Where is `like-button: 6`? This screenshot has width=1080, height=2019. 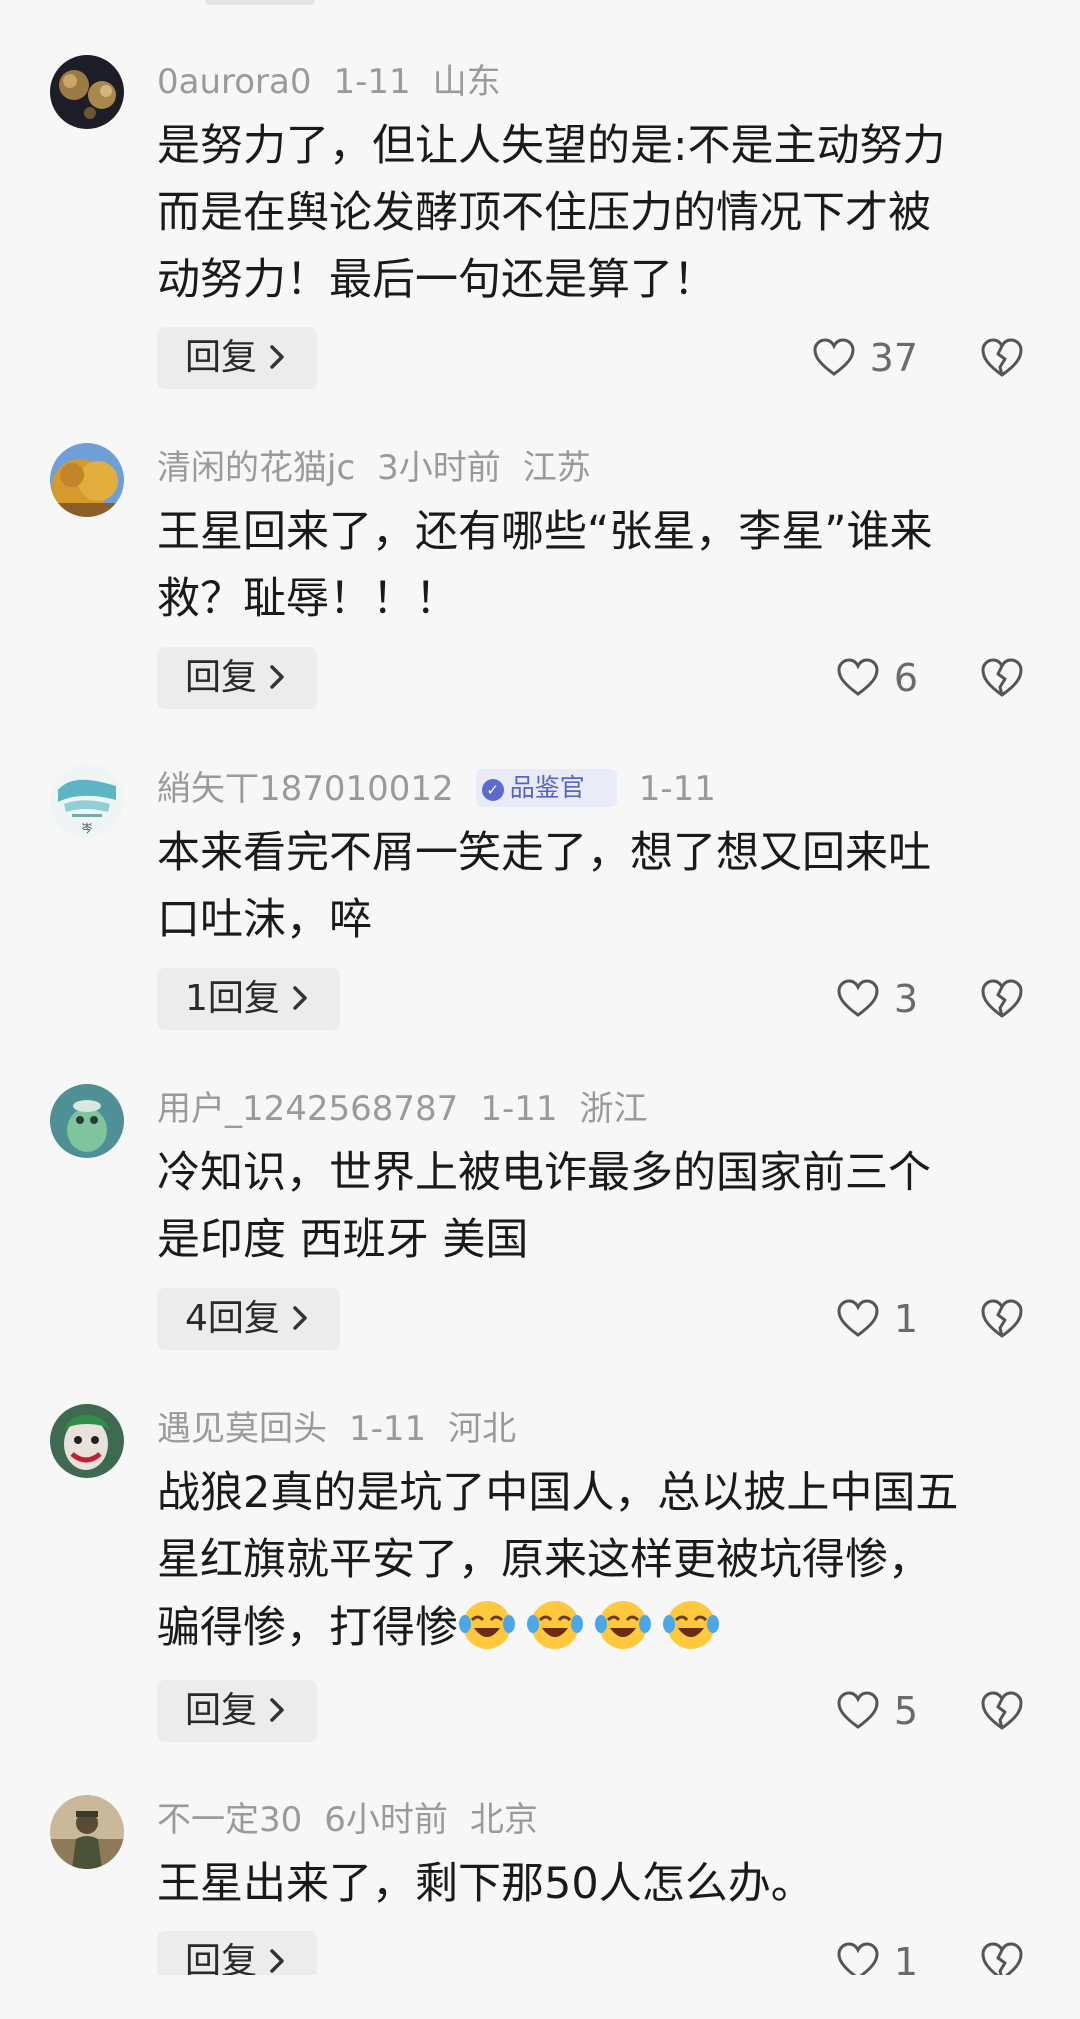 like-button: 6 is located at coordinates (877, 678).